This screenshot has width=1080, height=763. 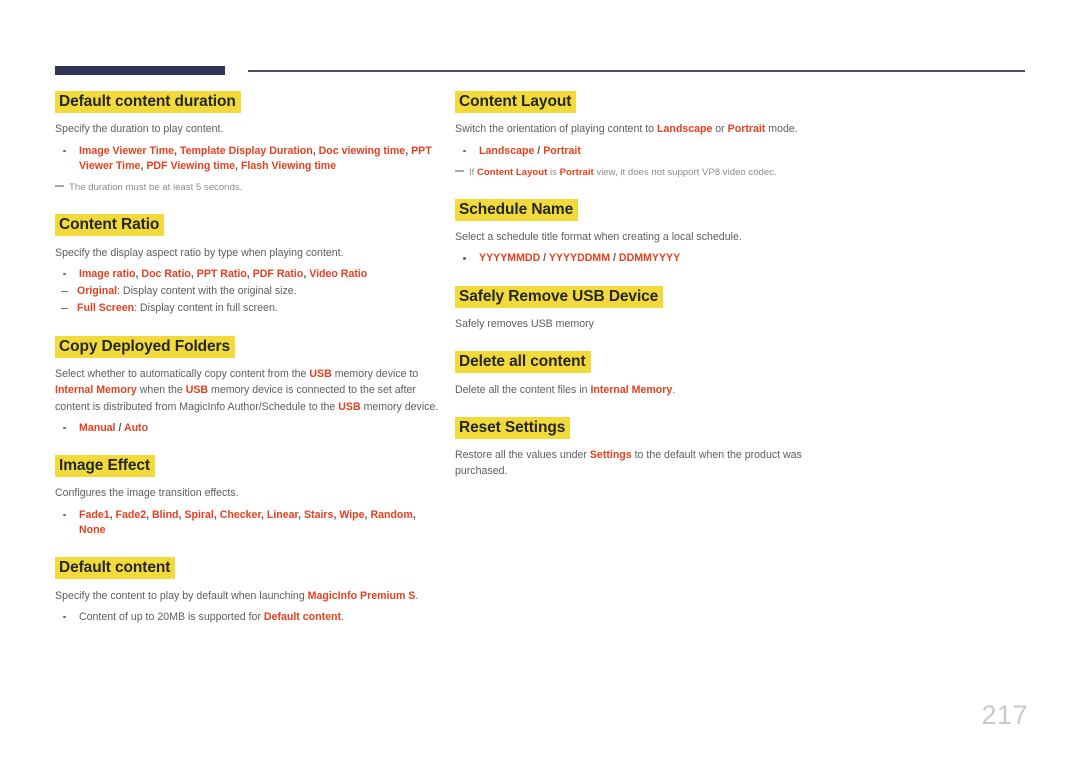 I want to click on option-list: Manual / Auto, so click(x=250, y=428).